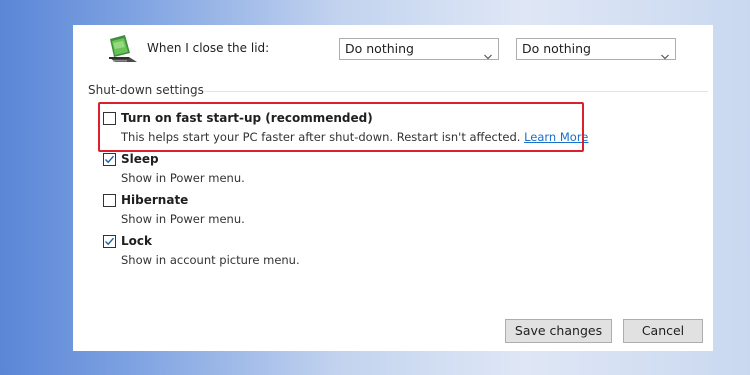 The height and width of the screenshot is (375, 750). Describe the element at coordinates (208, 48) in the screenshot. I see `lid-close-label: When I close the lid:` at that location.